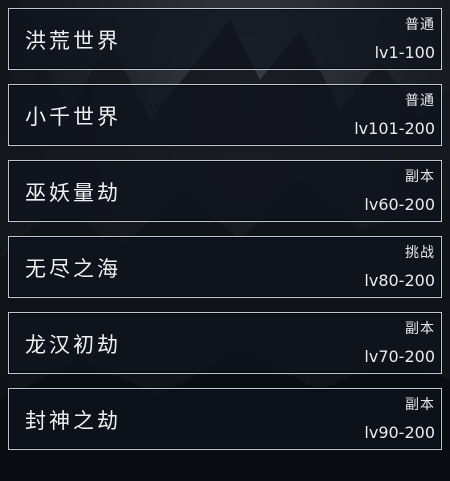 The height and width of the screenshot is (481, 450). Describe the element at coordinates (73, 345) in the screenshot. I see `realm-name: 龙汉初劫` at that location.